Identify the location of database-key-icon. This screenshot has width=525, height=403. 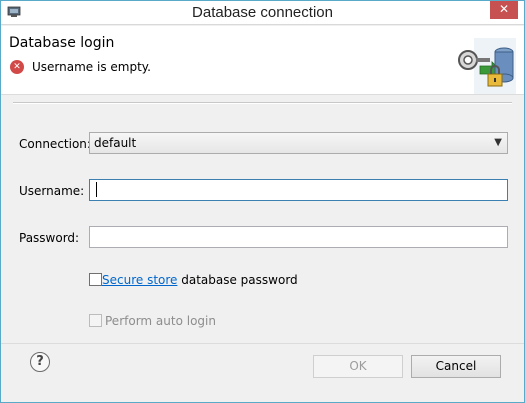
(487, 66).